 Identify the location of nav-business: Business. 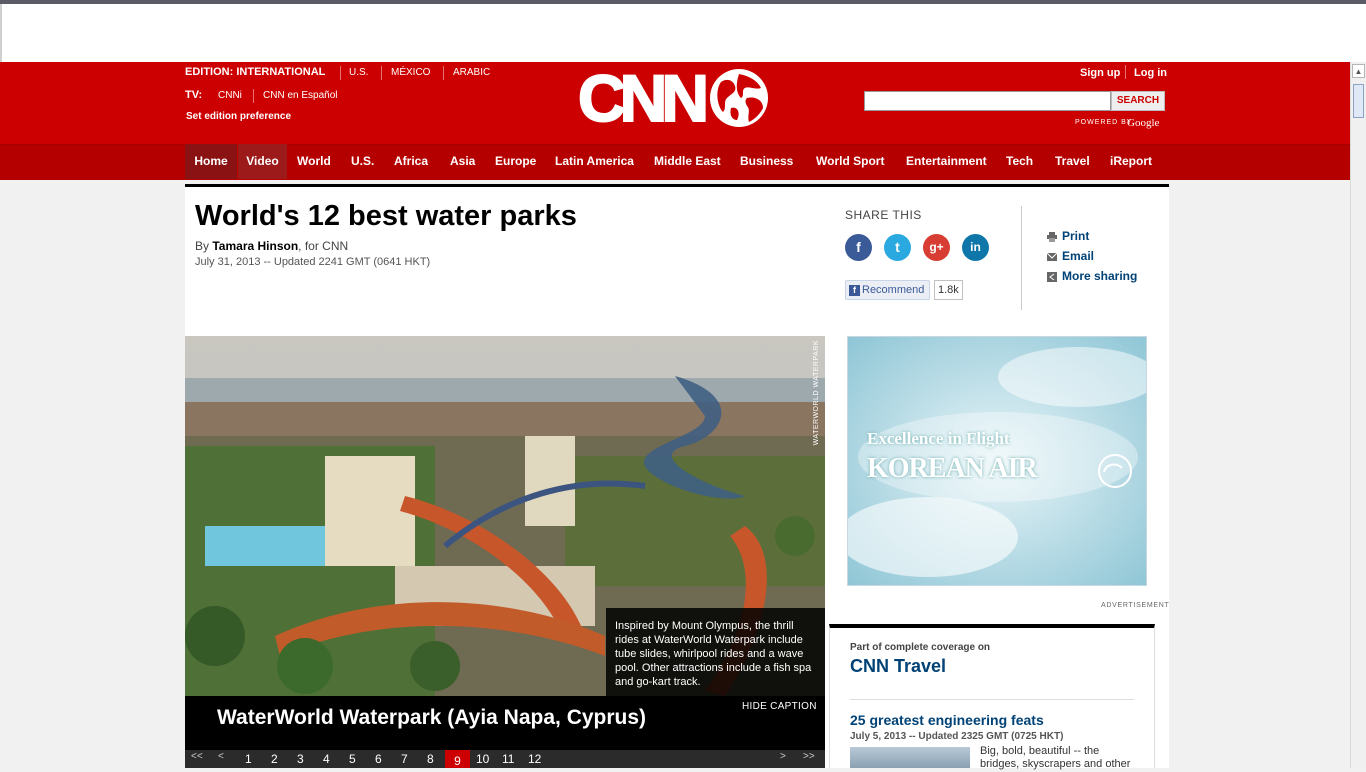
(766, 161).